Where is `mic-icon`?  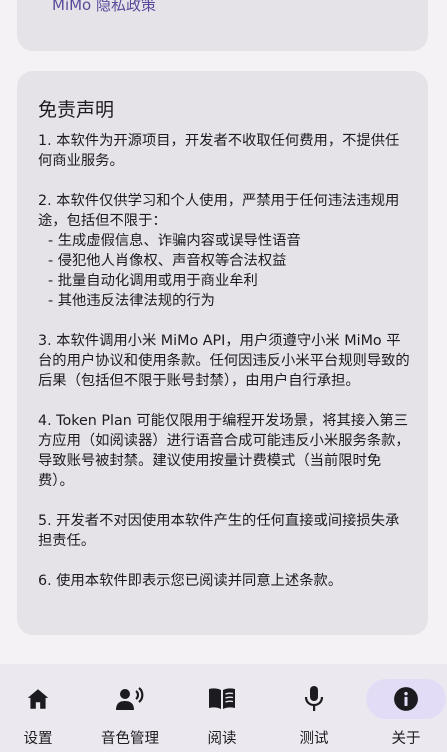
mic-icon is located at coordinates (314, 699).